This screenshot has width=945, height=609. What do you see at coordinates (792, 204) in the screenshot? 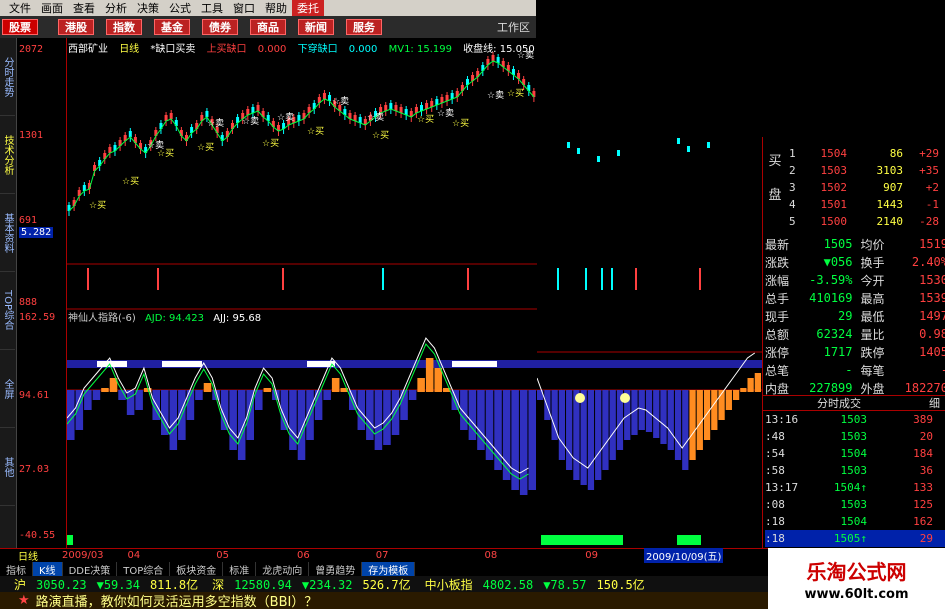
I see `orderbook-level: 4` at bounding box center [792, 204].